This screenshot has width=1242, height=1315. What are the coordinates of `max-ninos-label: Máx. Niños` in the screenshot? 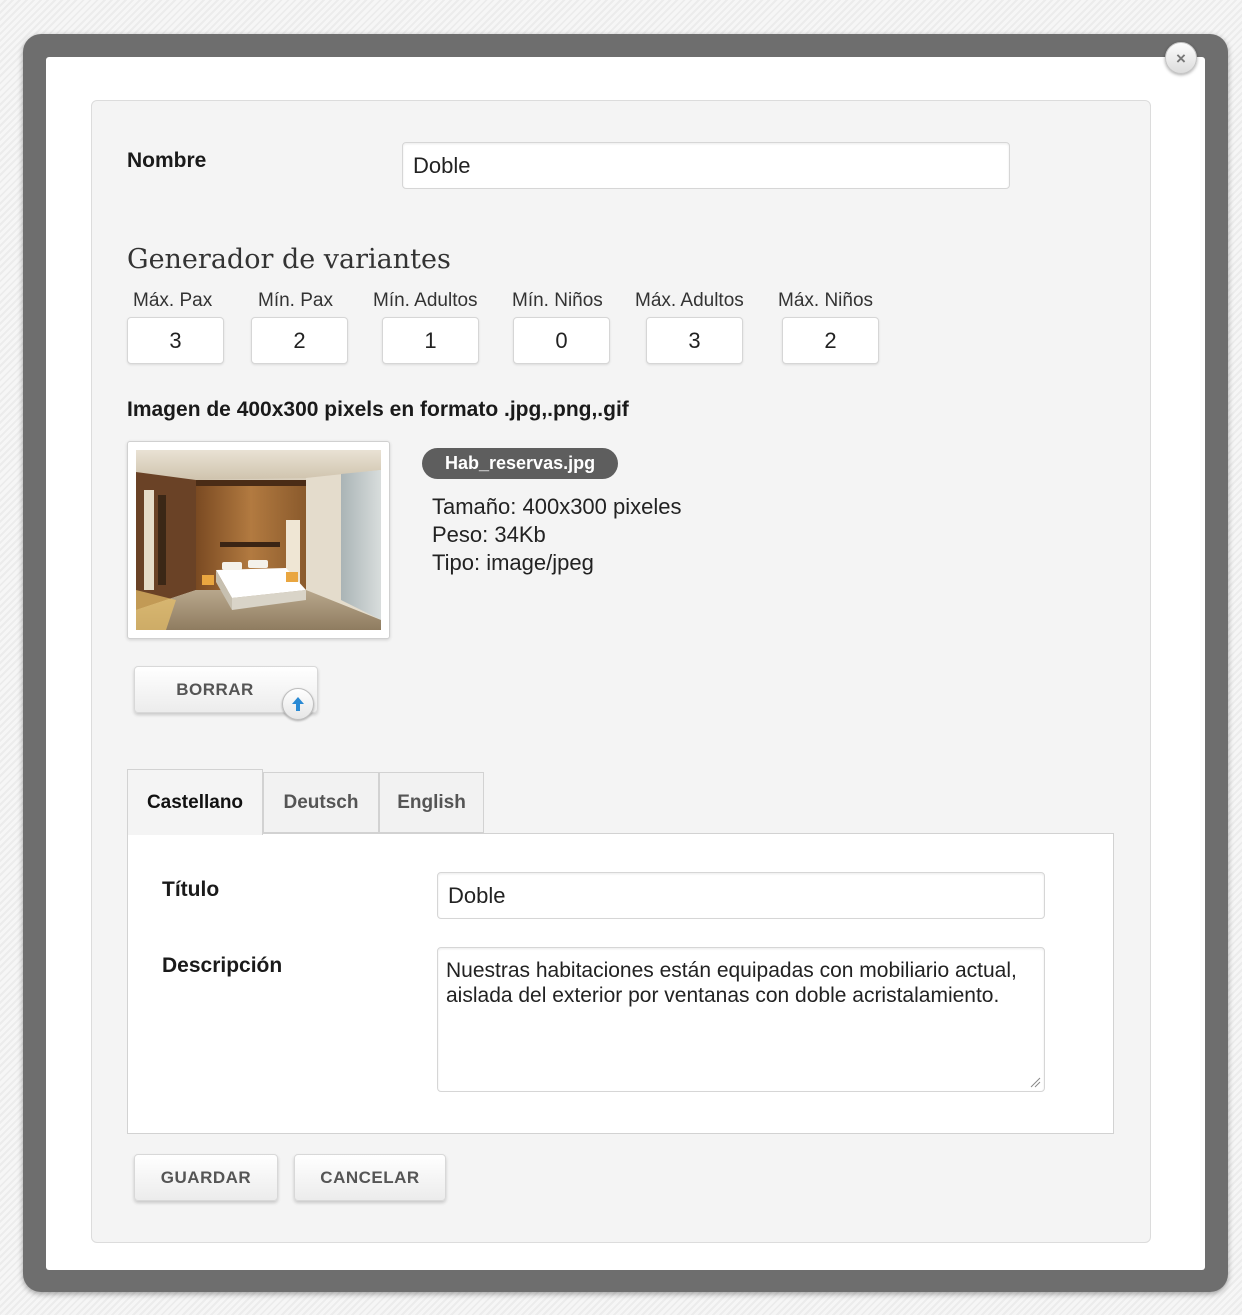 It's located at (826, 300).